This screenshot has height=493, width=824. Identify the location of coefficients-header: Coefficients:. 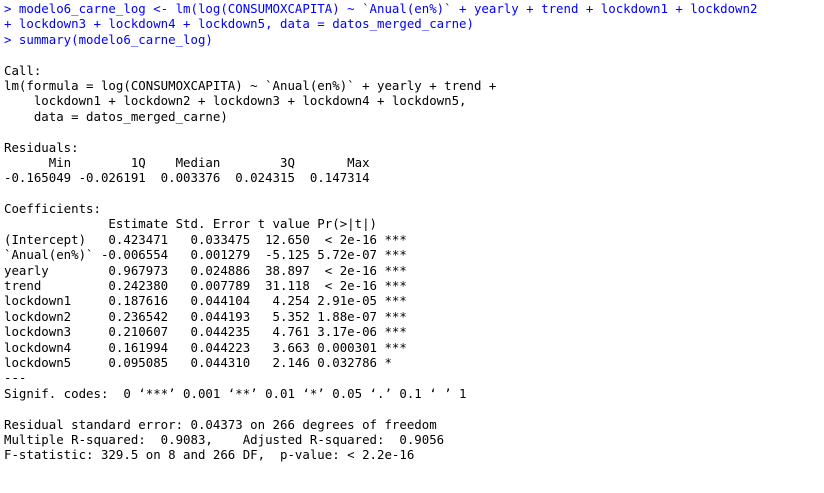
(52, 209).